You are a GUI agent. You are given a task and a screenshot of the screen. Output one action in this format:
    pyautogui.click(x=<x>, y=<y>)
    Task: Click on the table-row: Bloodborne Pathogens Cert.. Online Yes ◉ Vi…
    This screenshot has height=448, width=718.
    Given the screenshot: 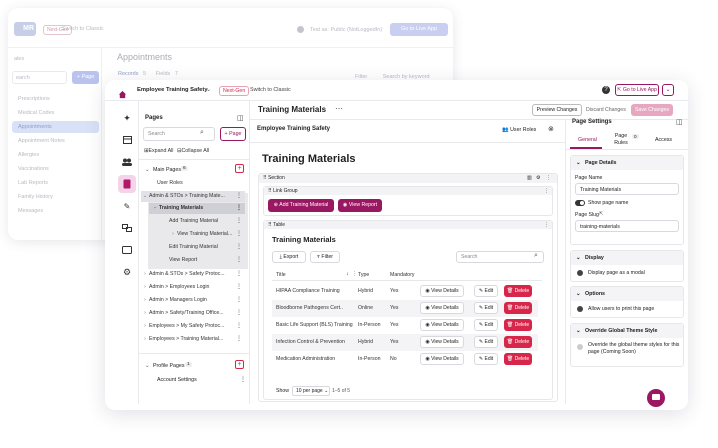 What is the action you would take?
    pyautogui.click(x=405, y=308)
    